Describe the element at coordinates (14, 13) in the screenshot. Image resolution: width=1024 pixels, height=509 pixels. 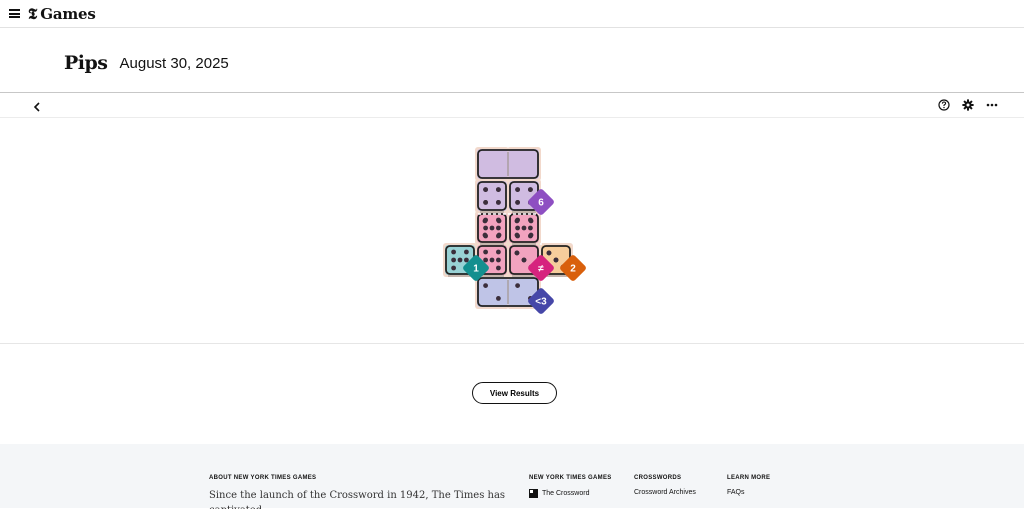
I see `menu-icon` at that location.